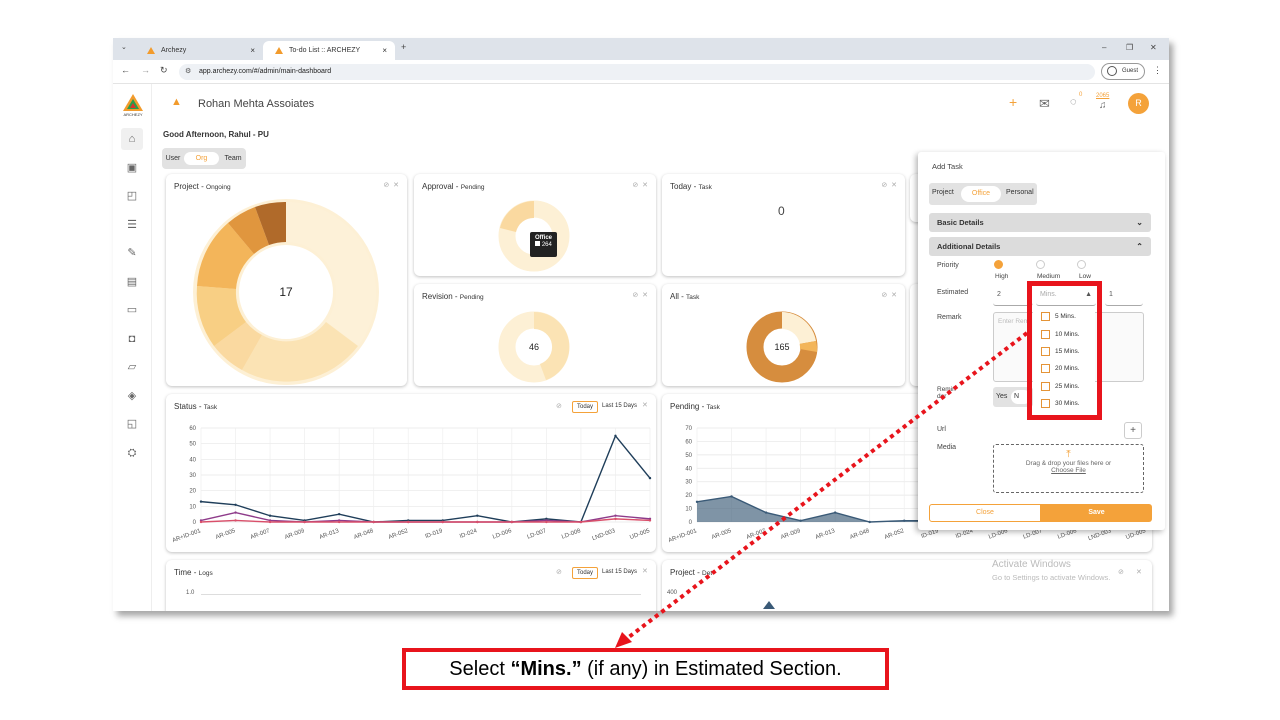 This screenshot has height=720, width=1280. Describe the element at coordinates (480, 669) in the screenshot. I see `caption-pre: Select` at that location.